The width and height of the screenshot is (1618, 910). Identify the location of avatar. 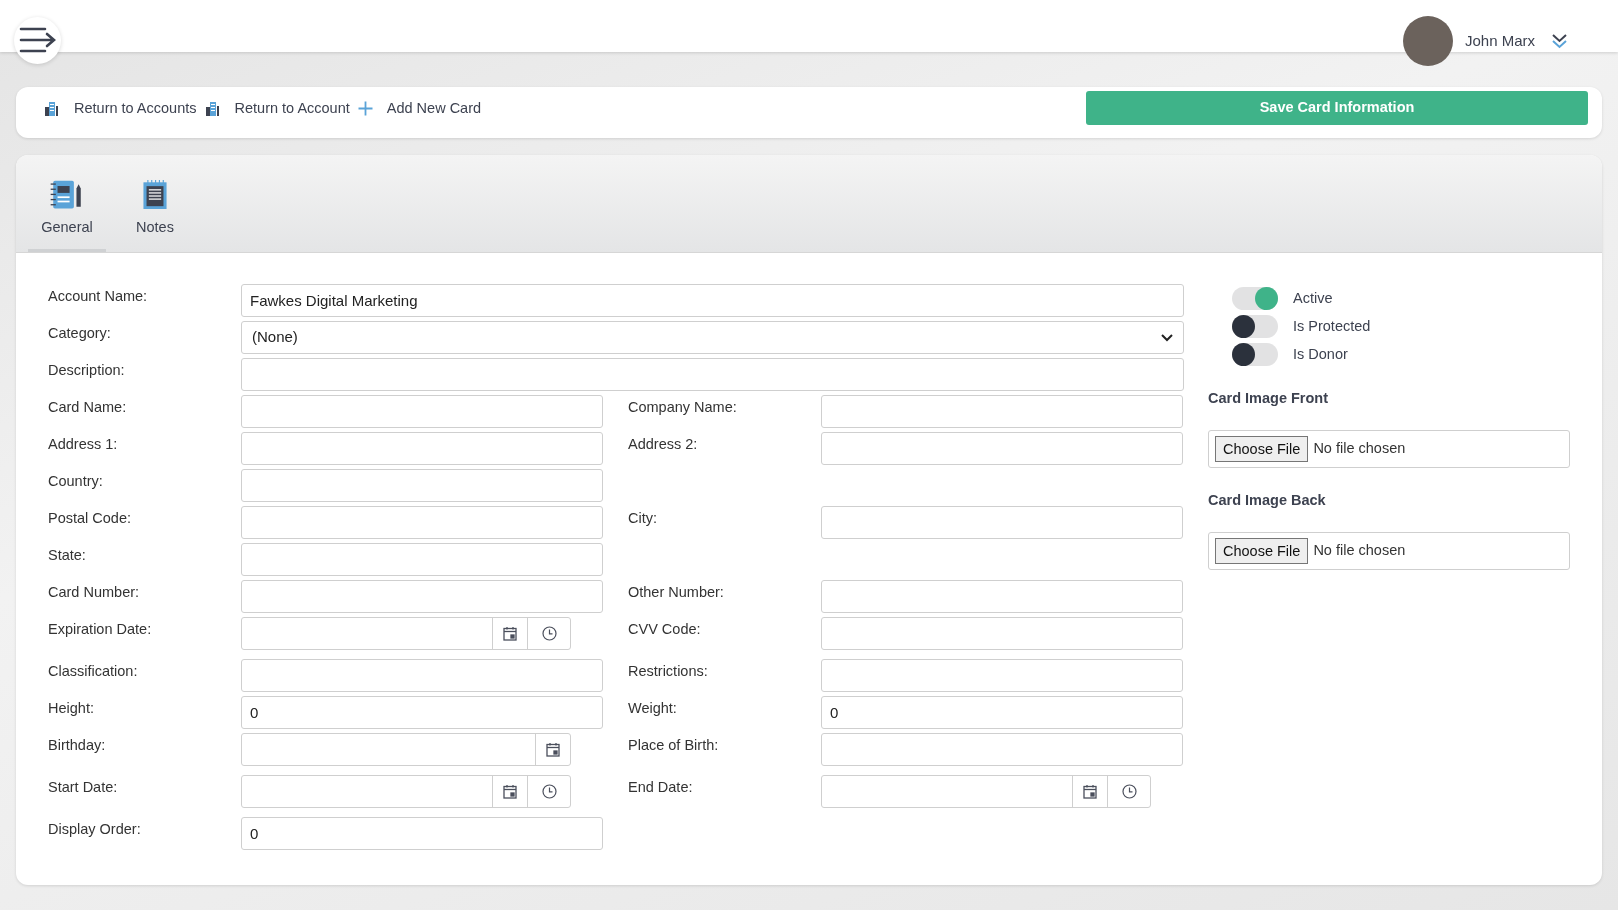
(1427, 41).